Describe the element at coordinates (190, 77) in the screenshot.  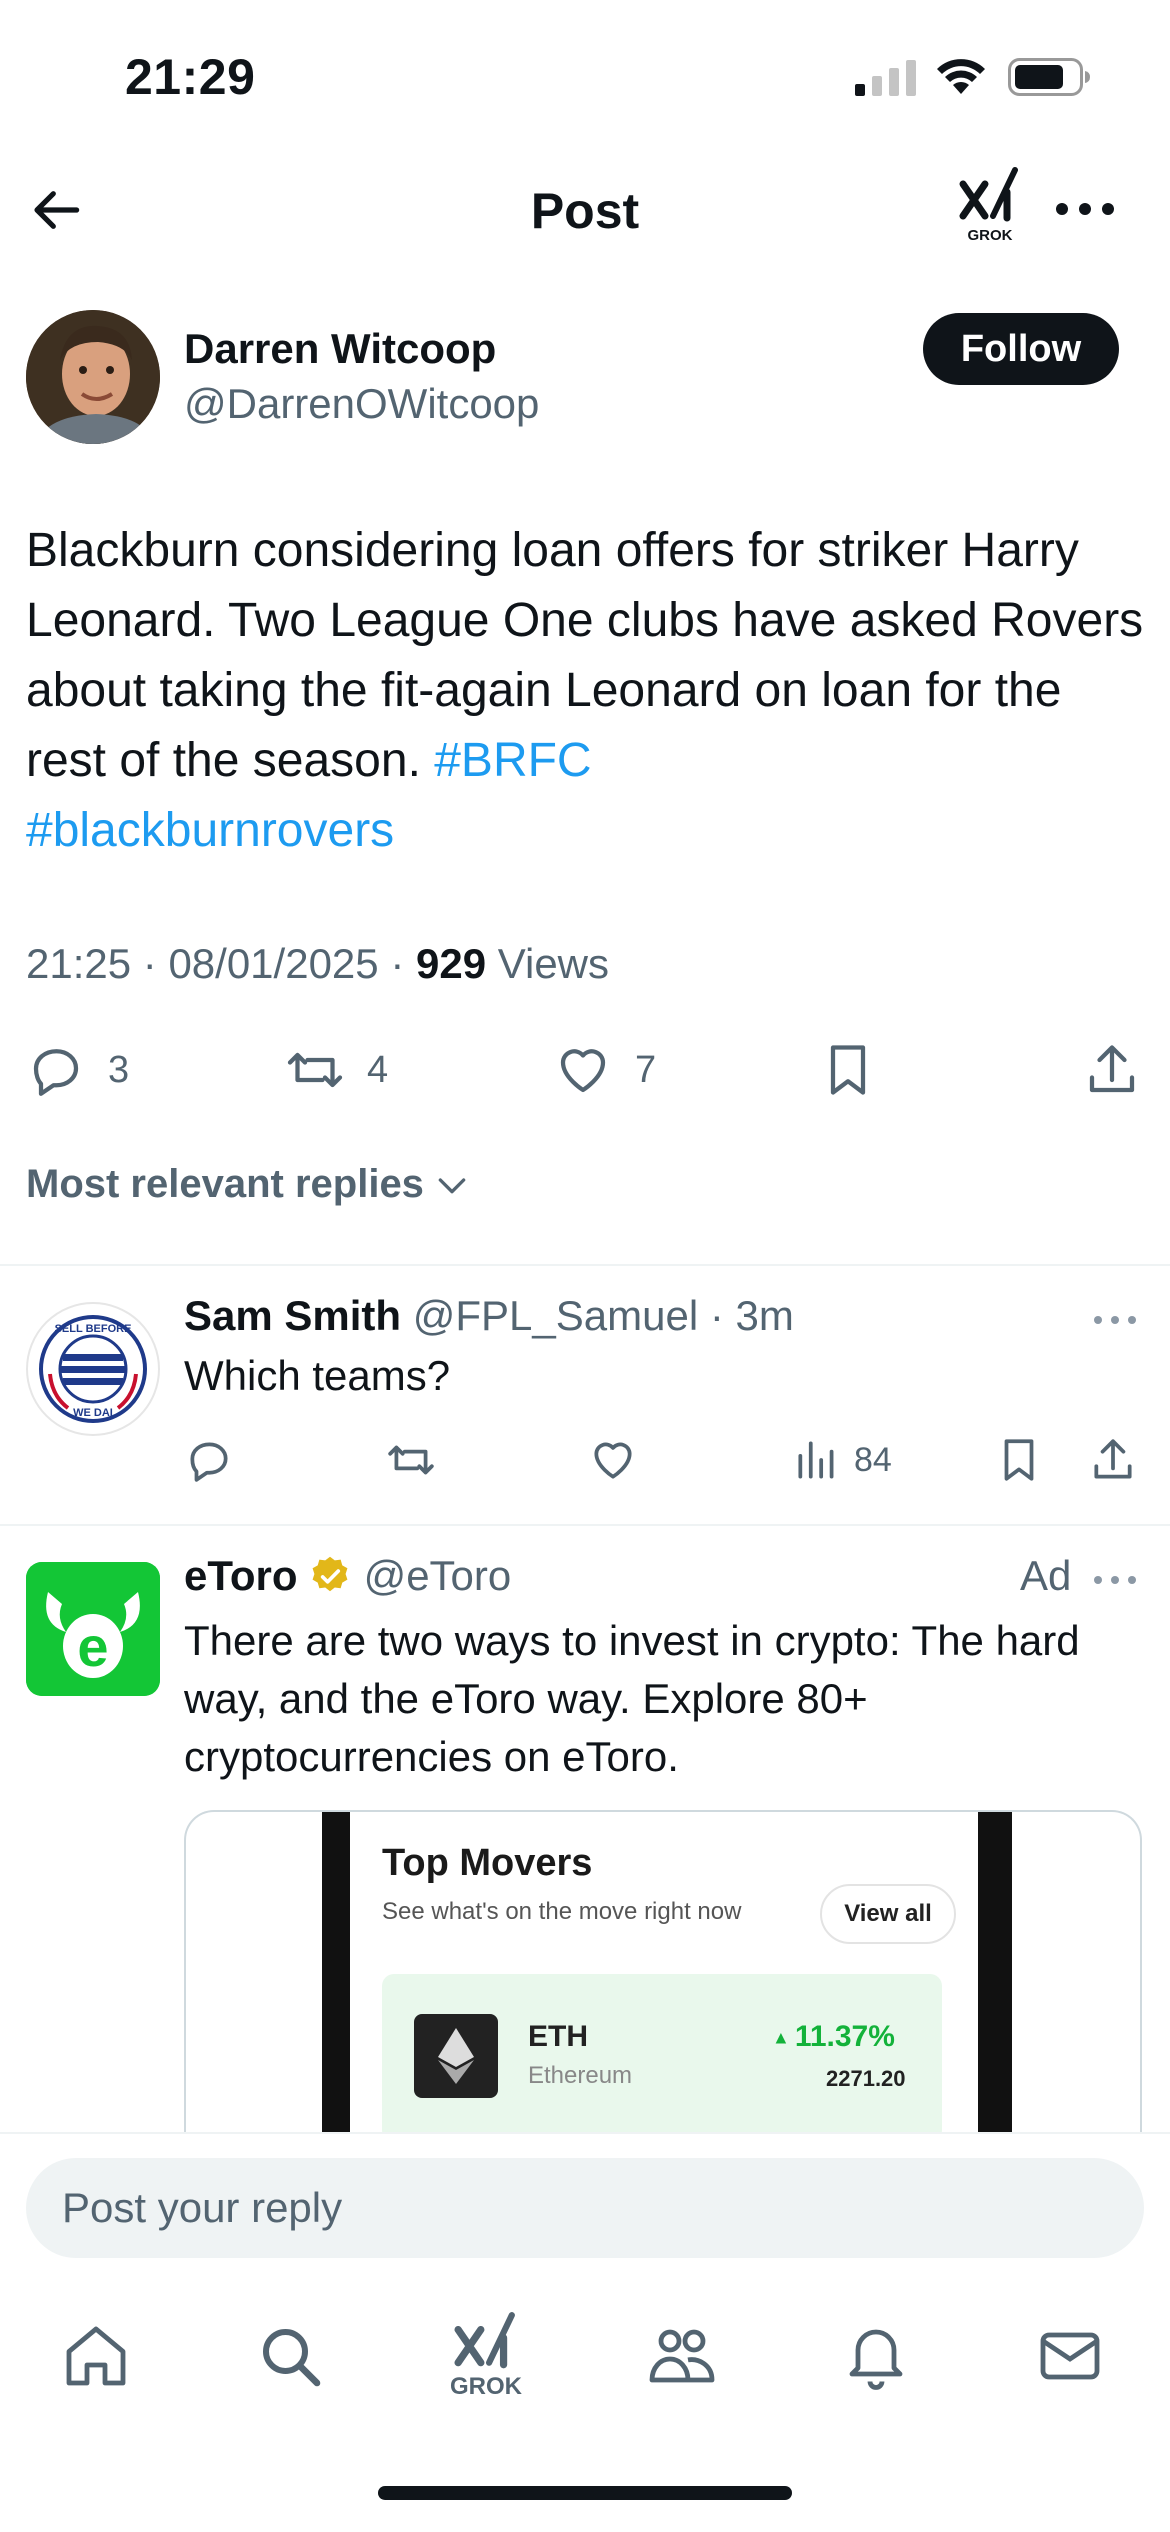
I see `status-time: 21:29` at that location.